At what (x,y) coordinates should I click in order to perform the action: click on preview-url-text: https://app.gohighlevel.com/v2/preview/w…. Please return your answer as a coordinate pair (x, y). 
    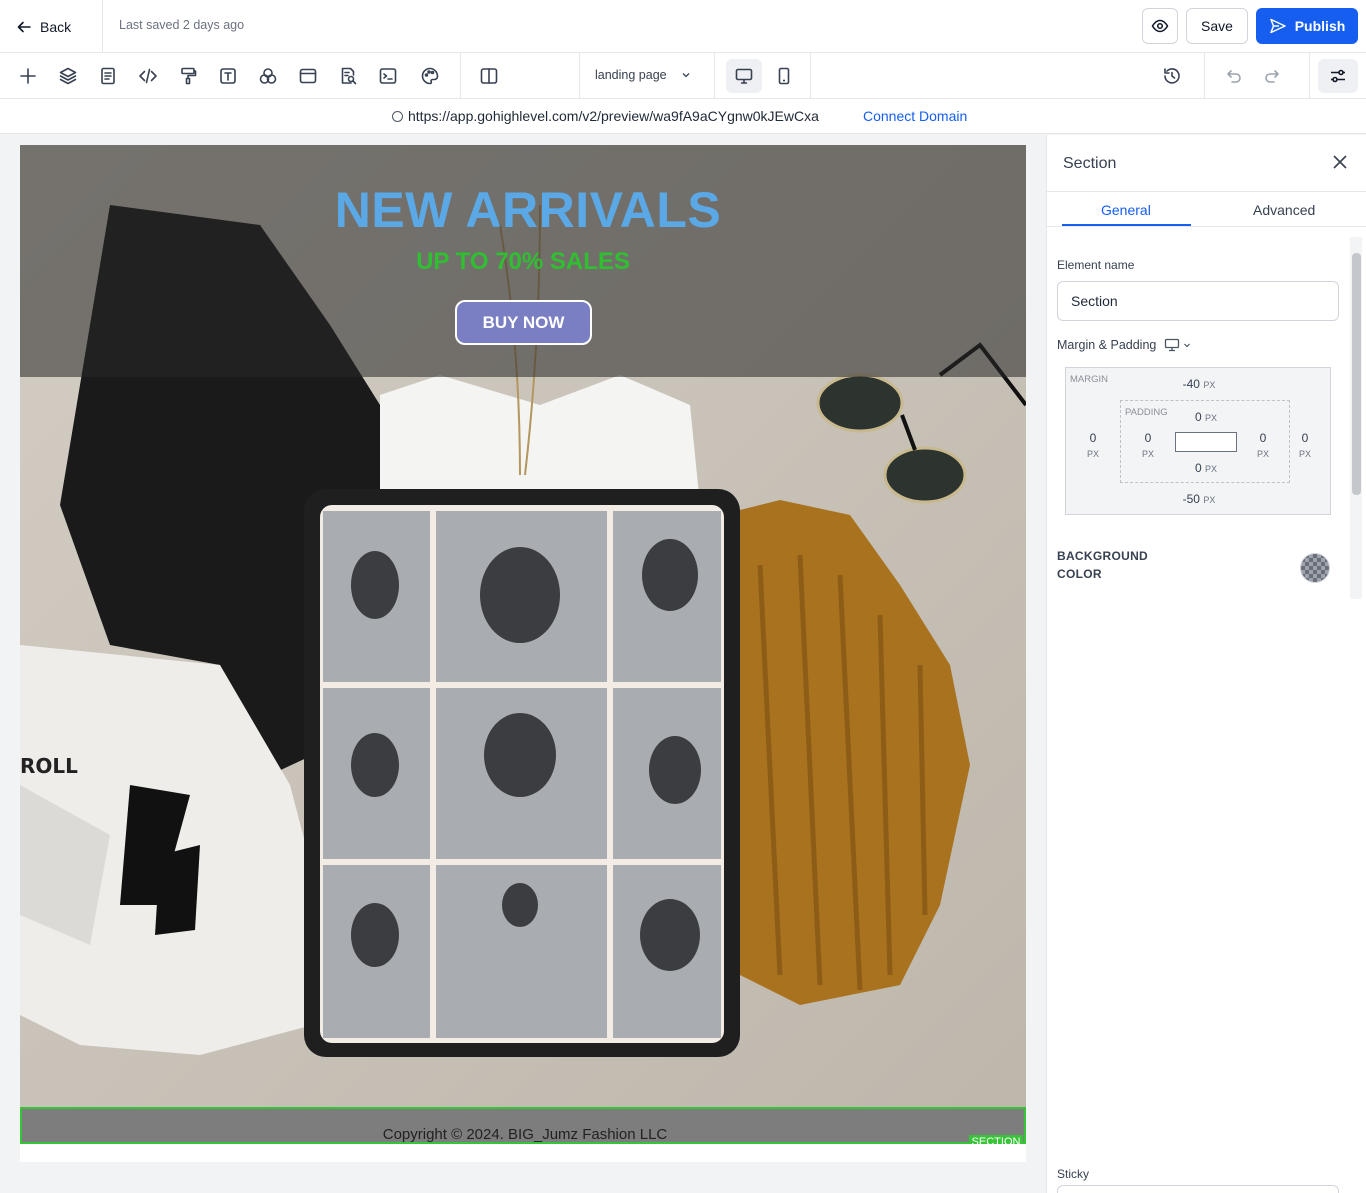
    Looking at the image, I should click on (613, 116).